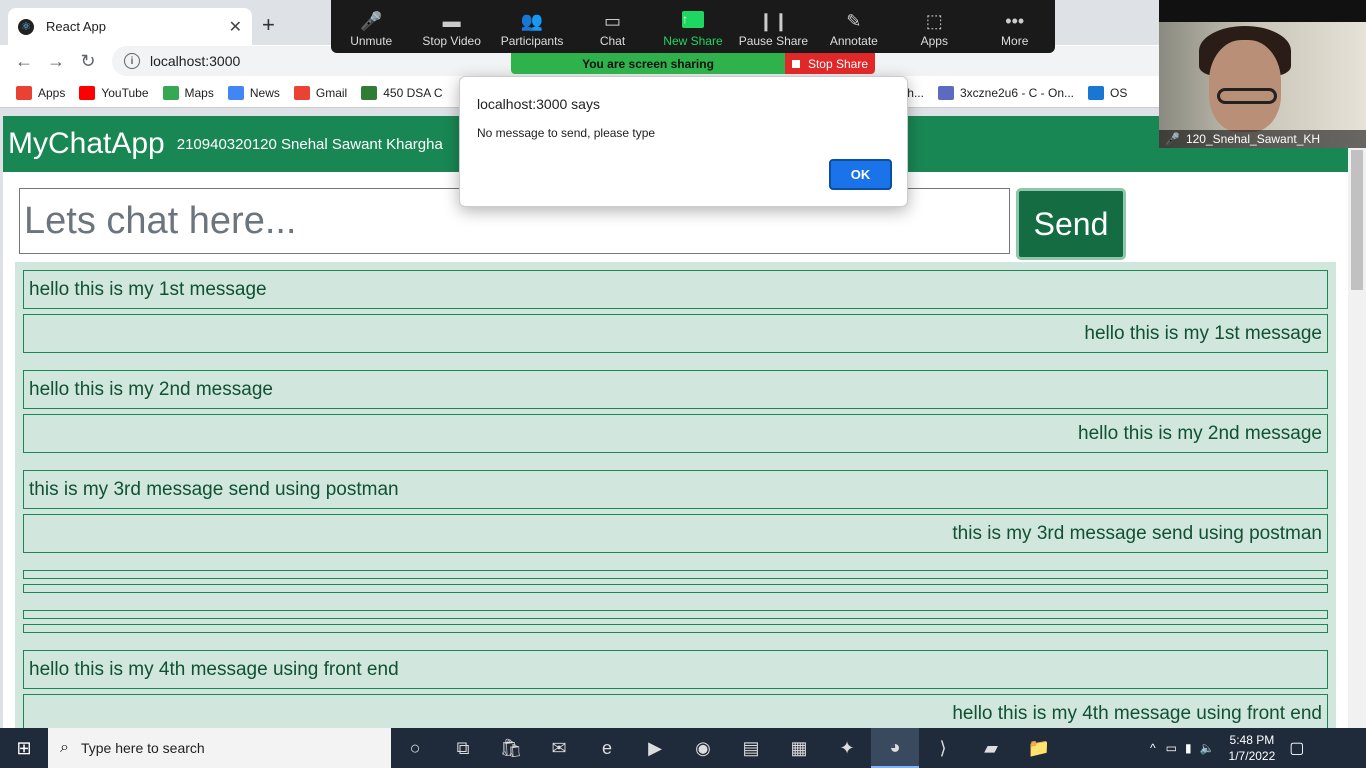 This screenshot has height=768, width=1366. Describe the element at coordinates (235, 27) in the screenshot. I see `tab-close-icon: ✕` at that location.